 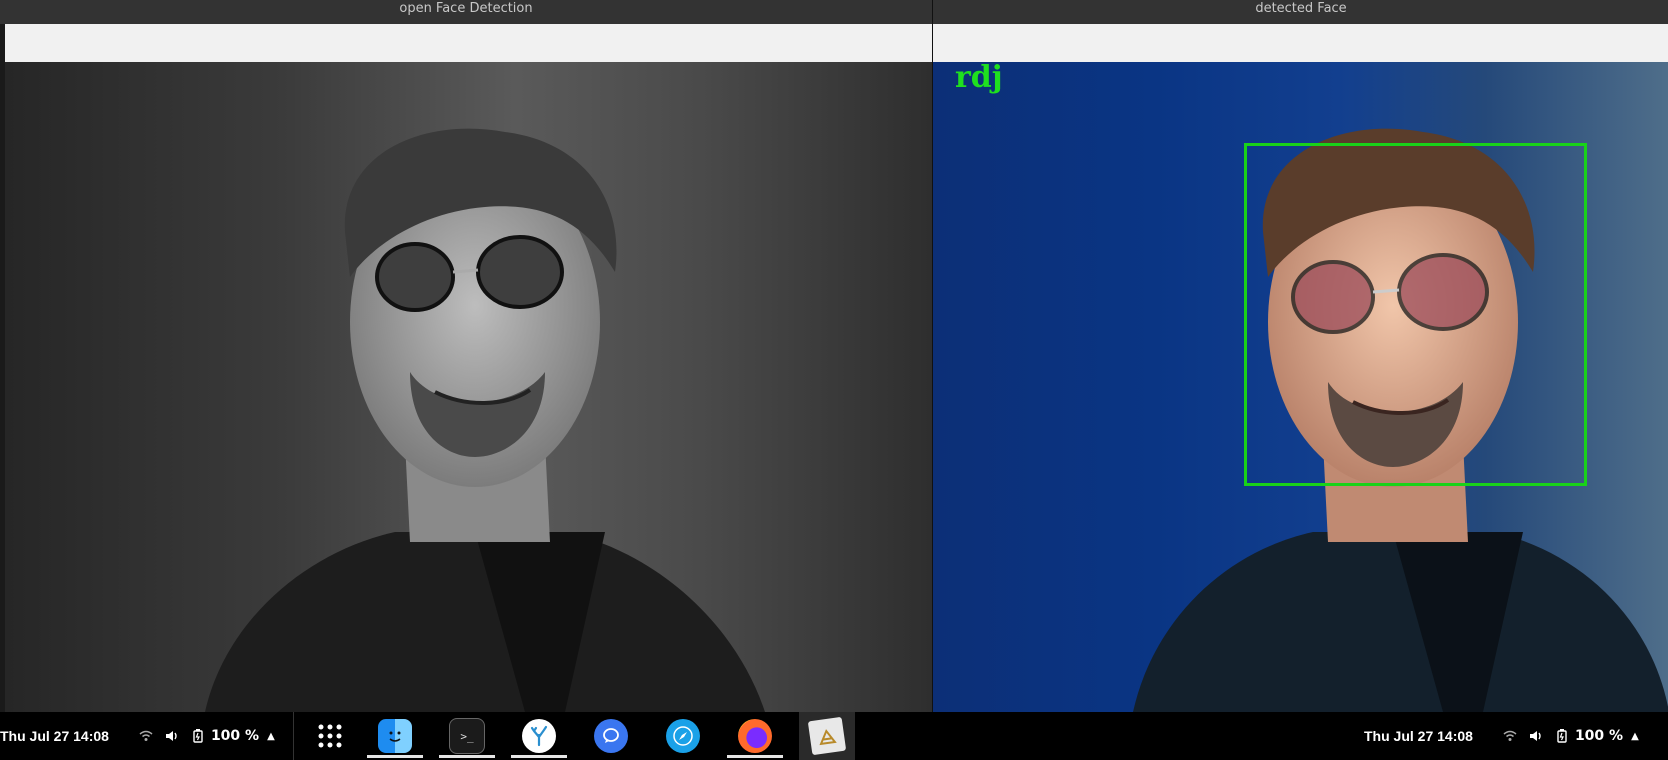 I want to click on dock: >_, so click(x=593, y=736).